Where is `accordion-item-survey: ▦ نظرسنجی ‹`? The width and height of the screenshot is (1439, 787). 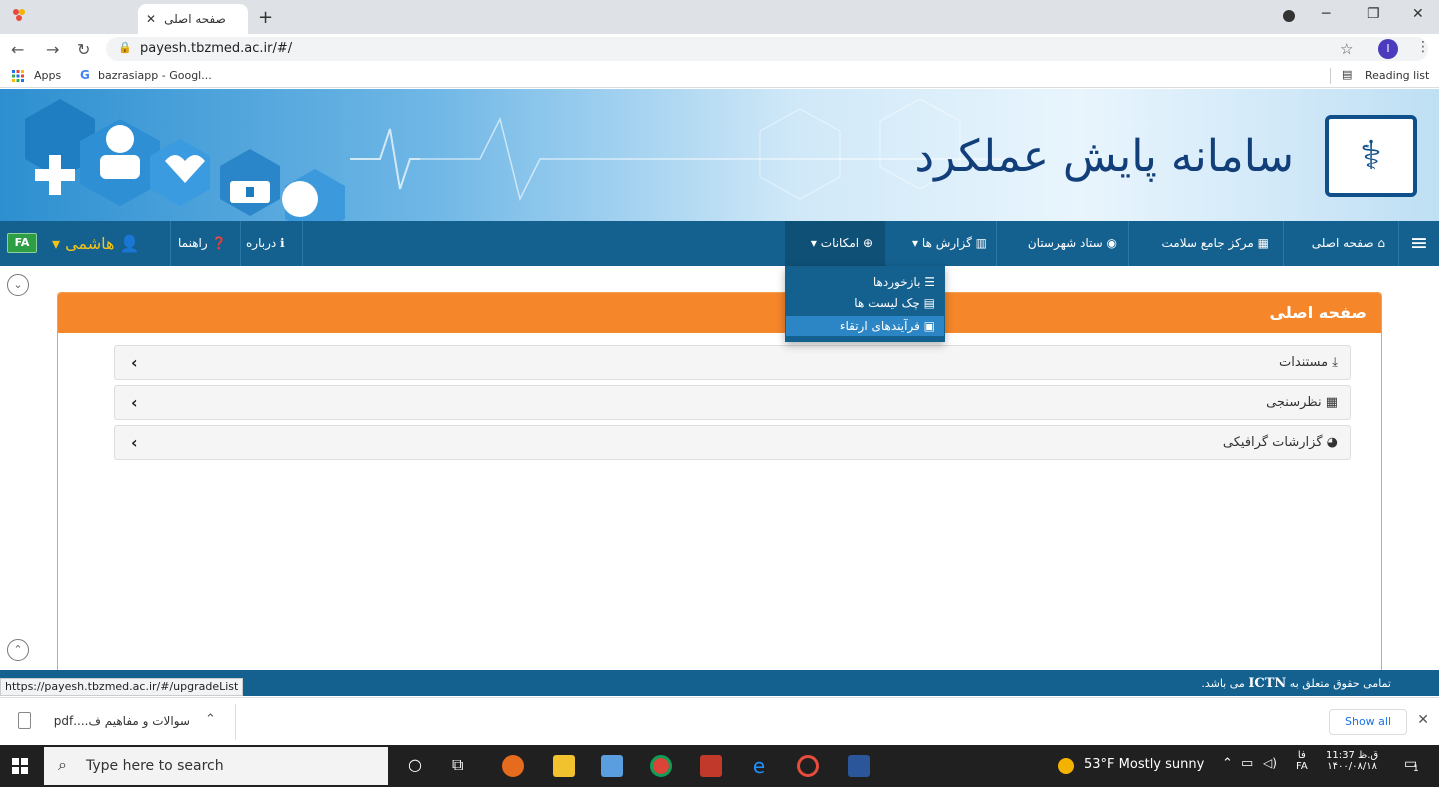 accordion-item-survey: ▦ نظرسنجی ‹ is located at coordinates (732, 402).